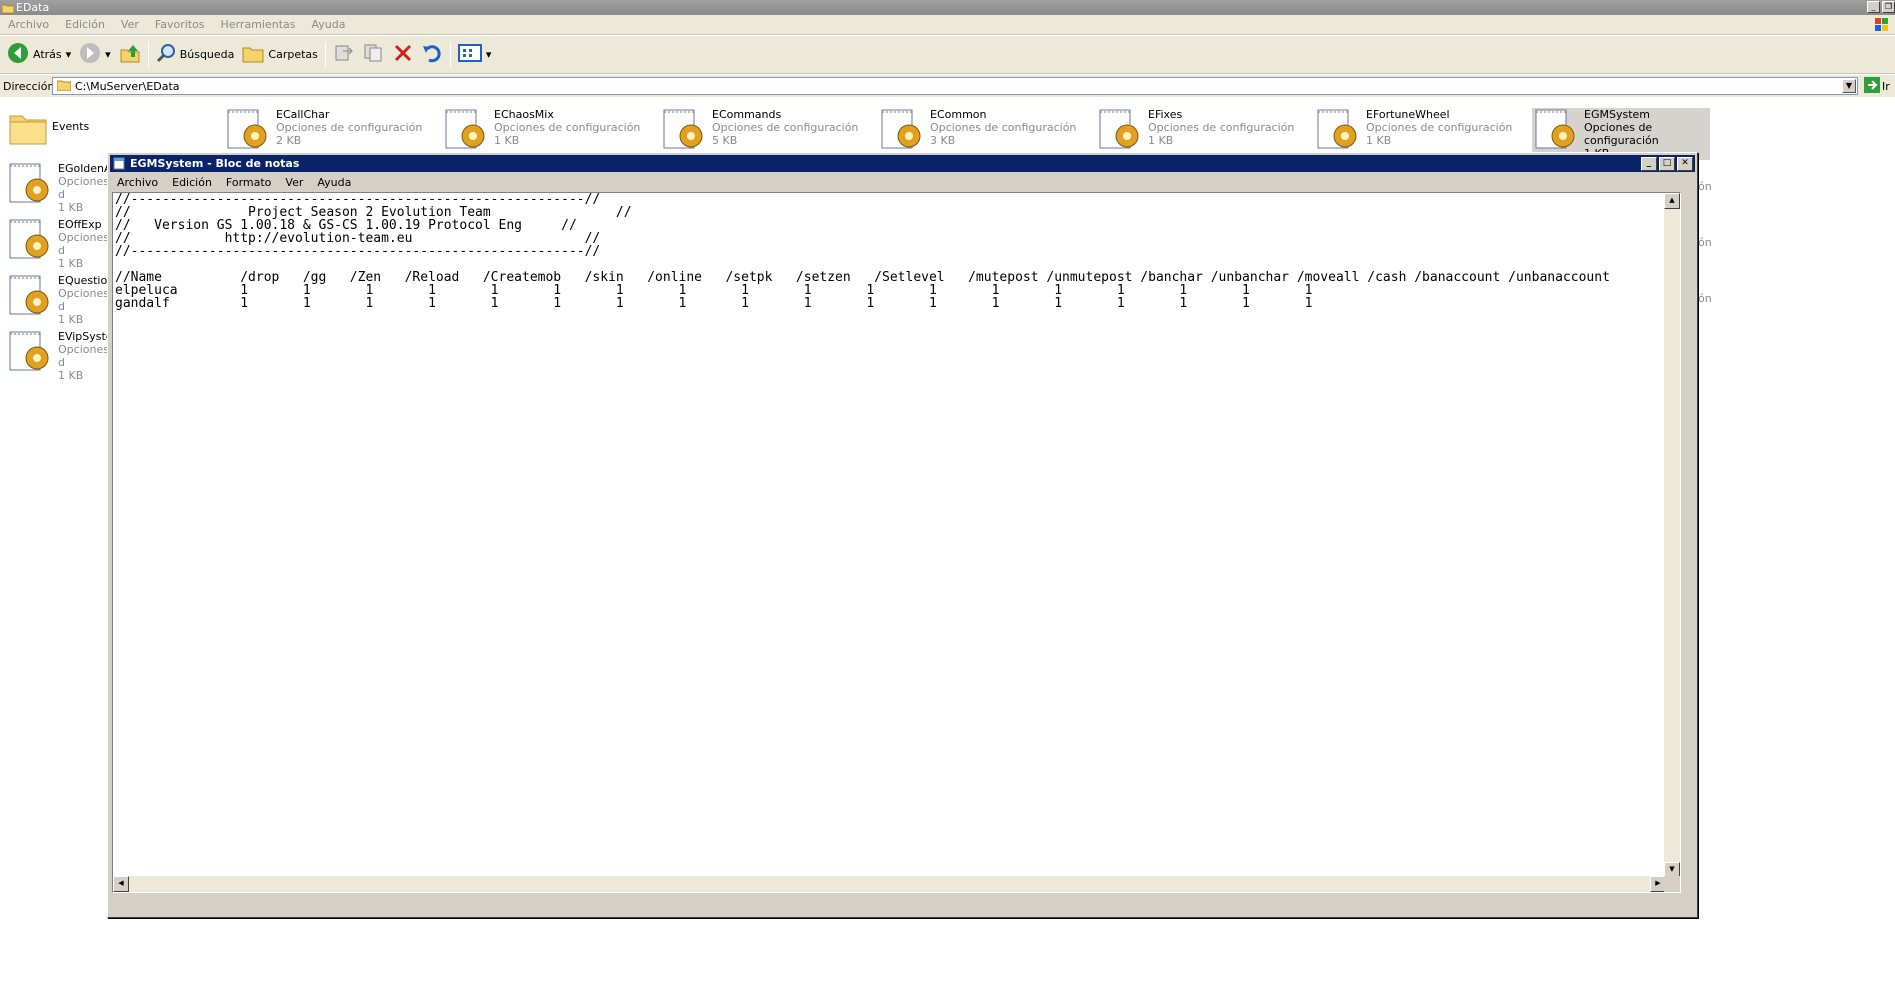  I want to click on search-button: Búsqueda, so click(195, 55).